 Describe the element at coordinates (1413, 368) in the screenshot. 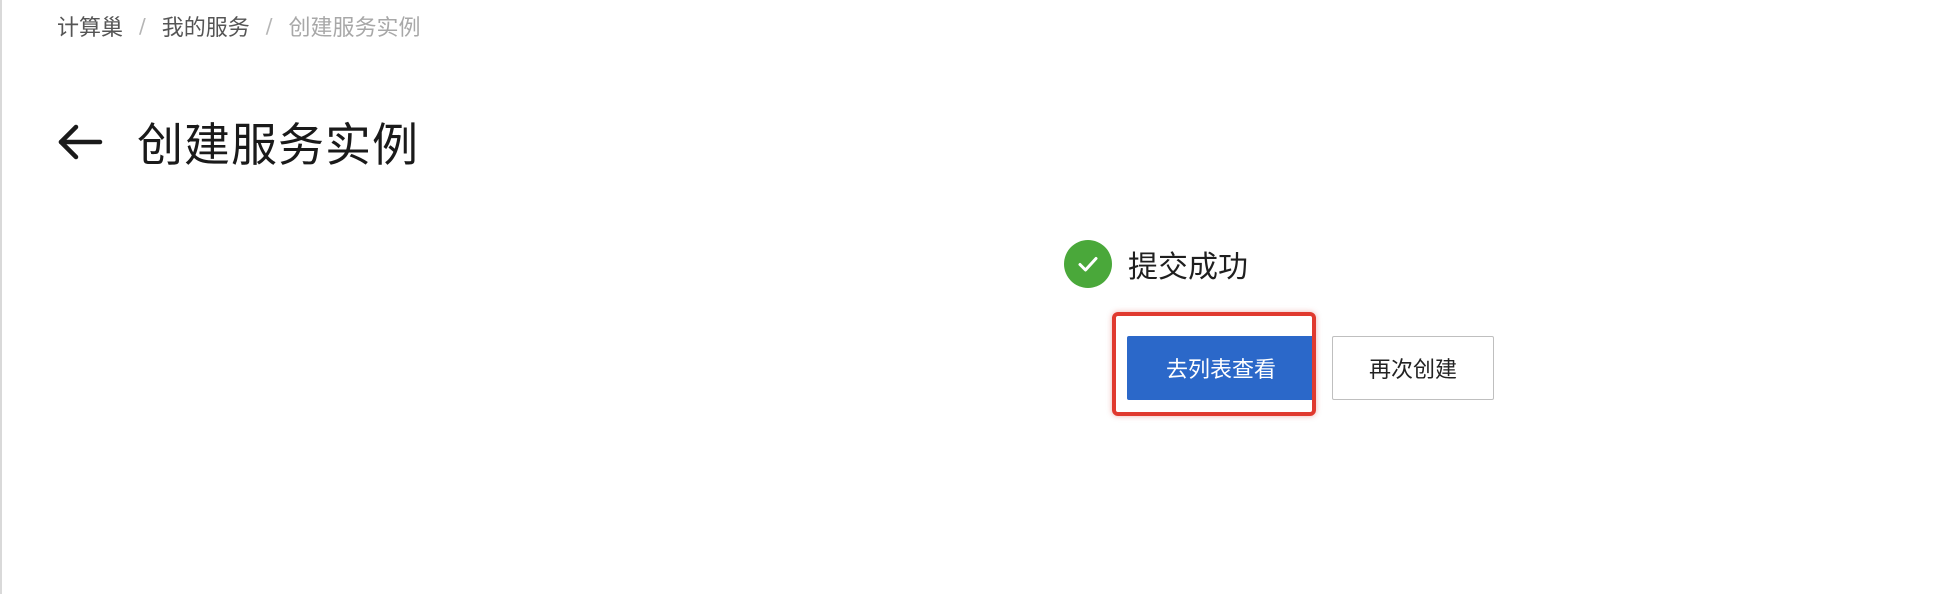

I see `create-again-button: 再次创建` at that location.